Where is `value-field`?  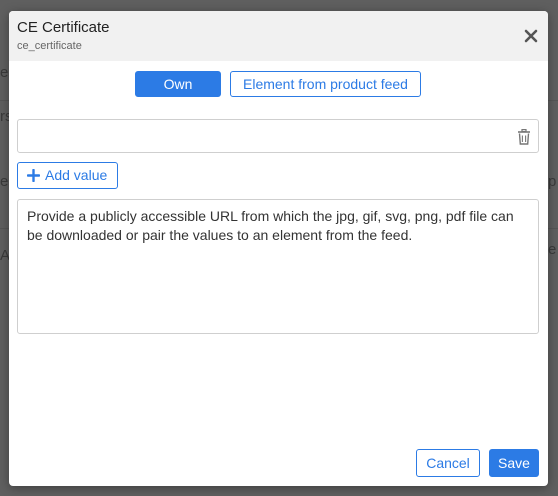 value-field is located at coordinates (278, 136).